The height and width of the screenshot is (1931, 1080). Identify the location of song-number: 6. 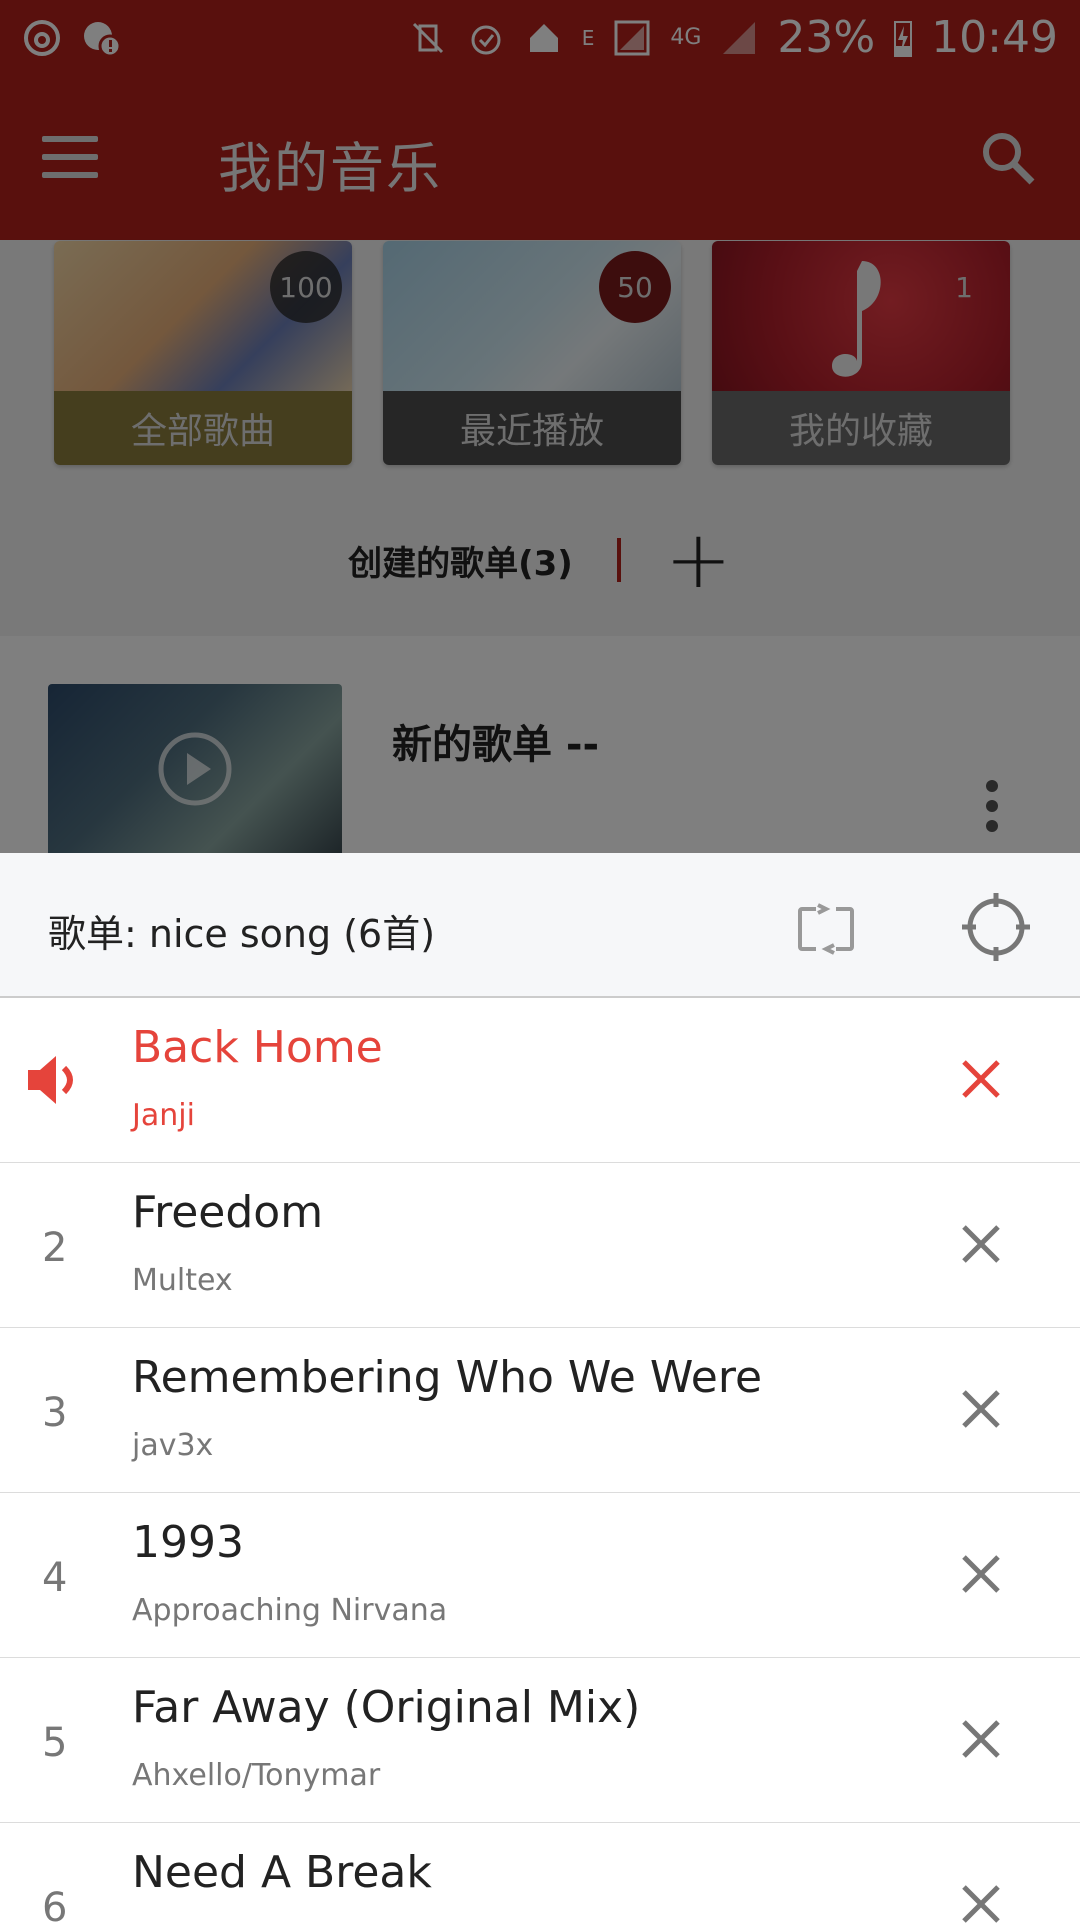
(55, 1908).